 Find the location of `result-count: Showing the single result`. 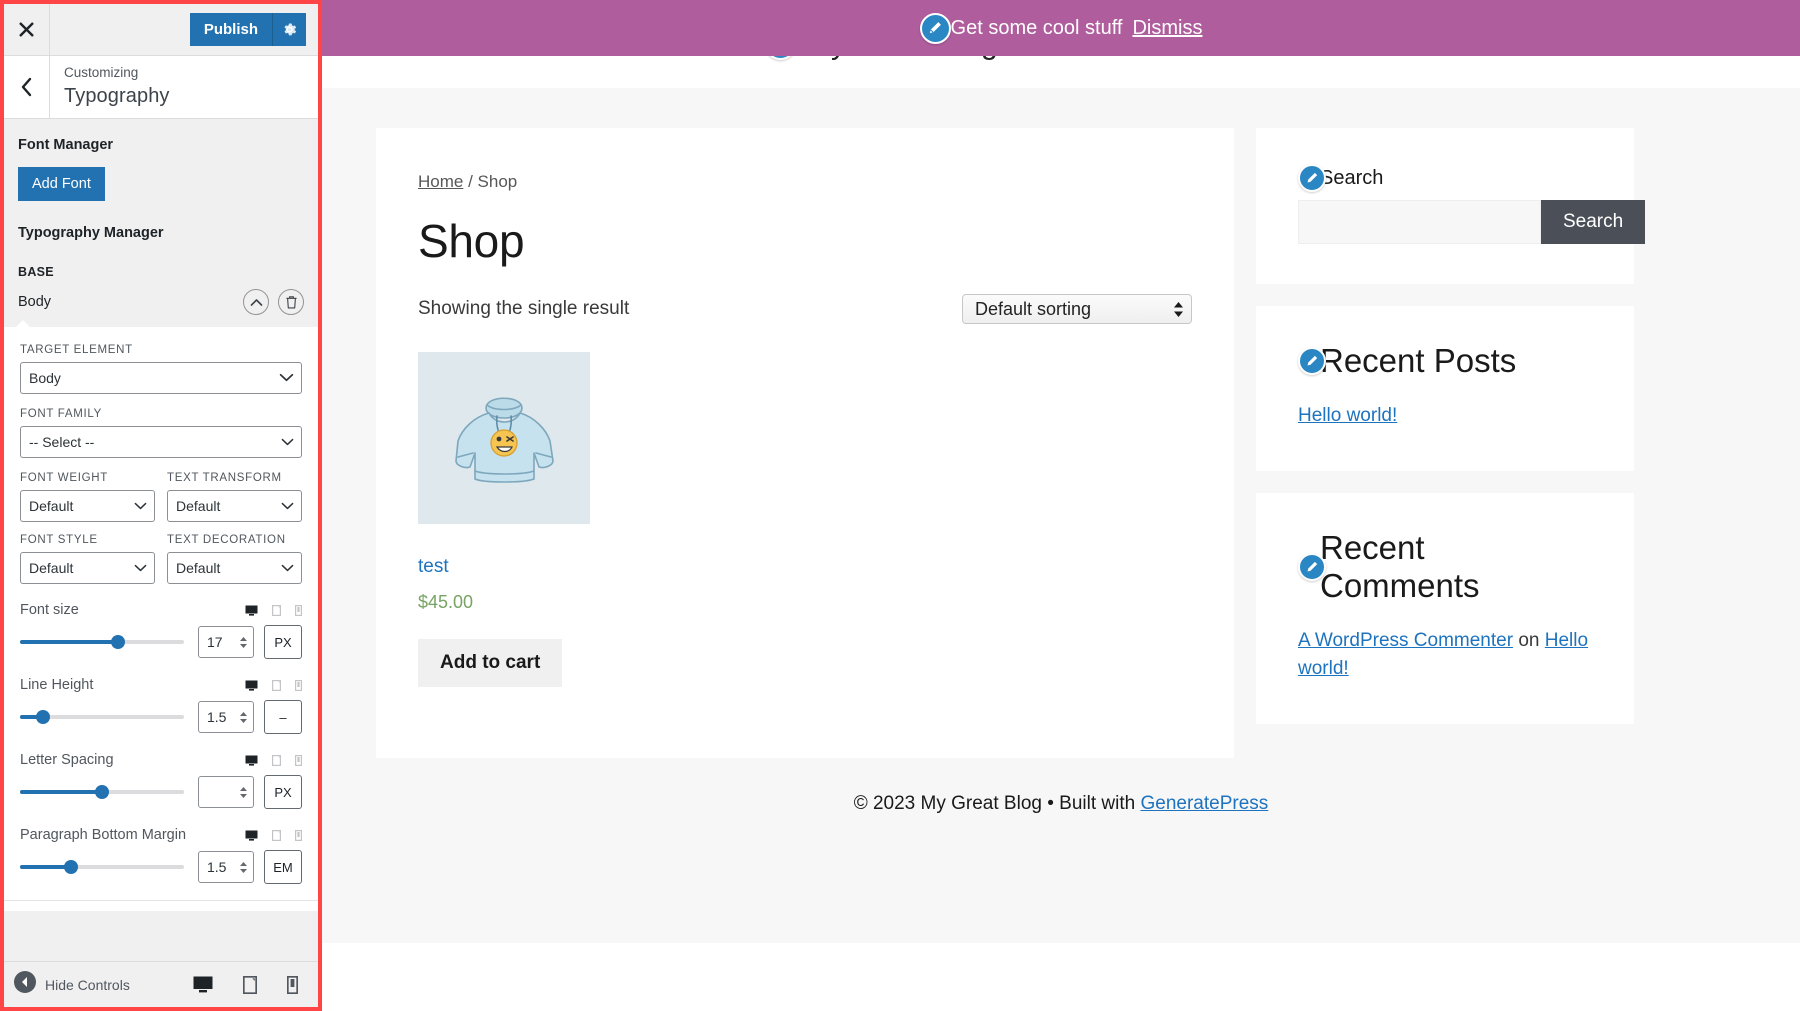

result-count: Showing the single result is located at coordinates (524, 308).